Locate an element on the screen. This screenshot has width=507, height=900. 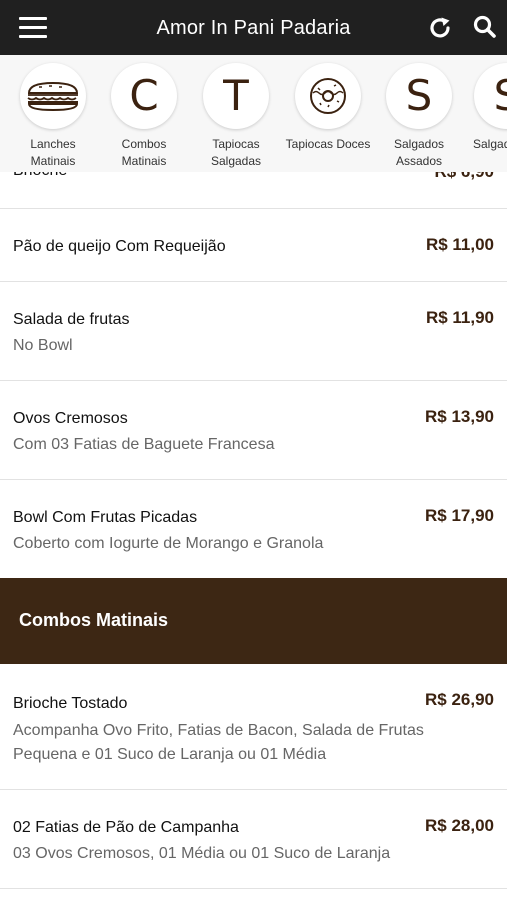
category-tapiocas-doces: Tapiocas Doces is located at coordinates (328, 113).